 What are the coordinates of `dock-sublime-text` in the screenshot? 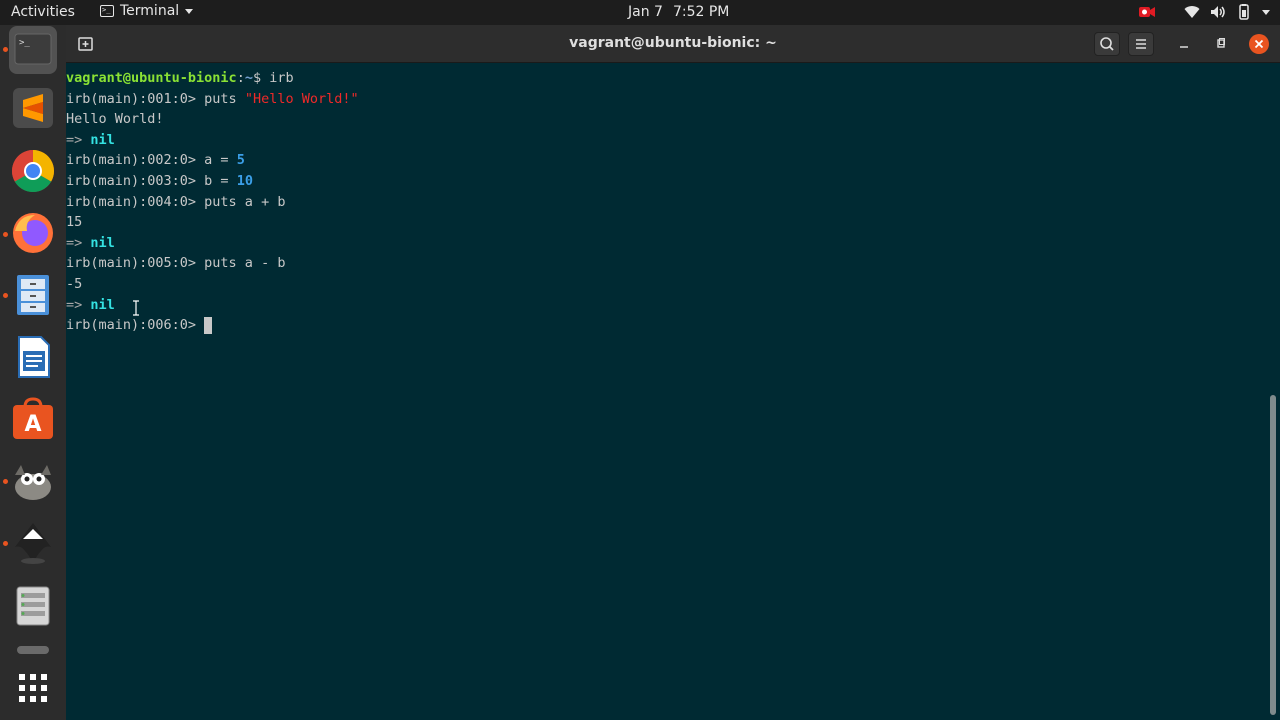 It's located at (33, 108).